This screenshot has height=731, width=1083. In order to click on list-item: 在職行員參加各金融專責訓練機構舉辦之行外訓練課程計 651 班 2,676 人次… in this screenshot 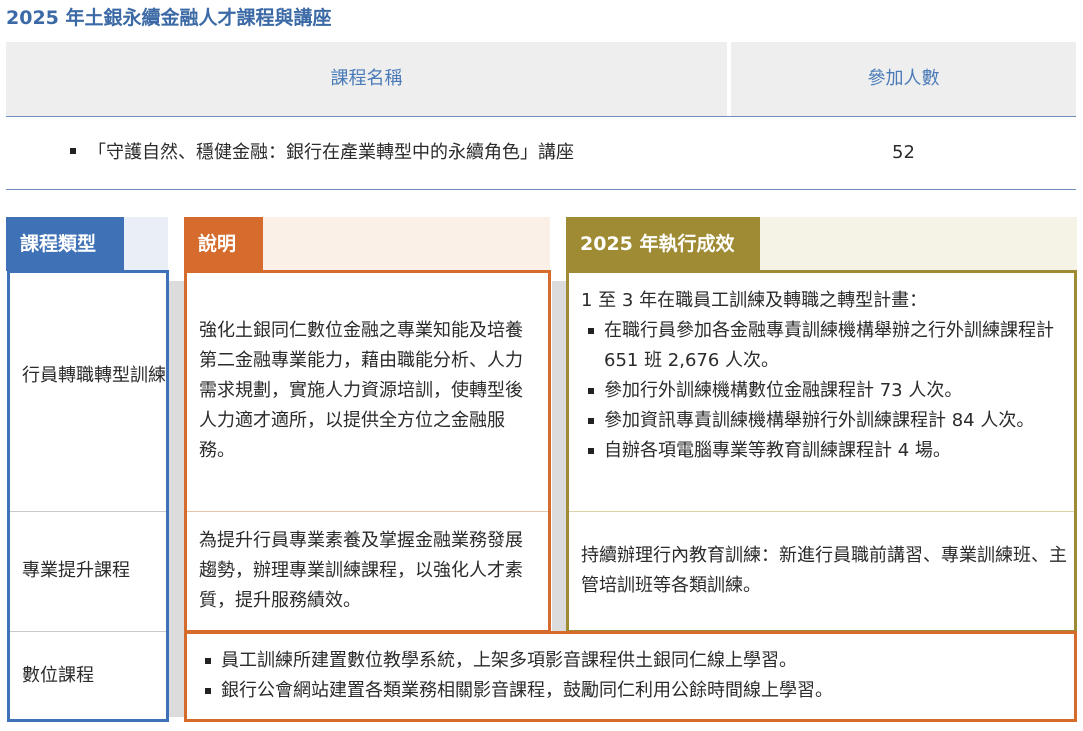, I will do `click(829, 346)`.